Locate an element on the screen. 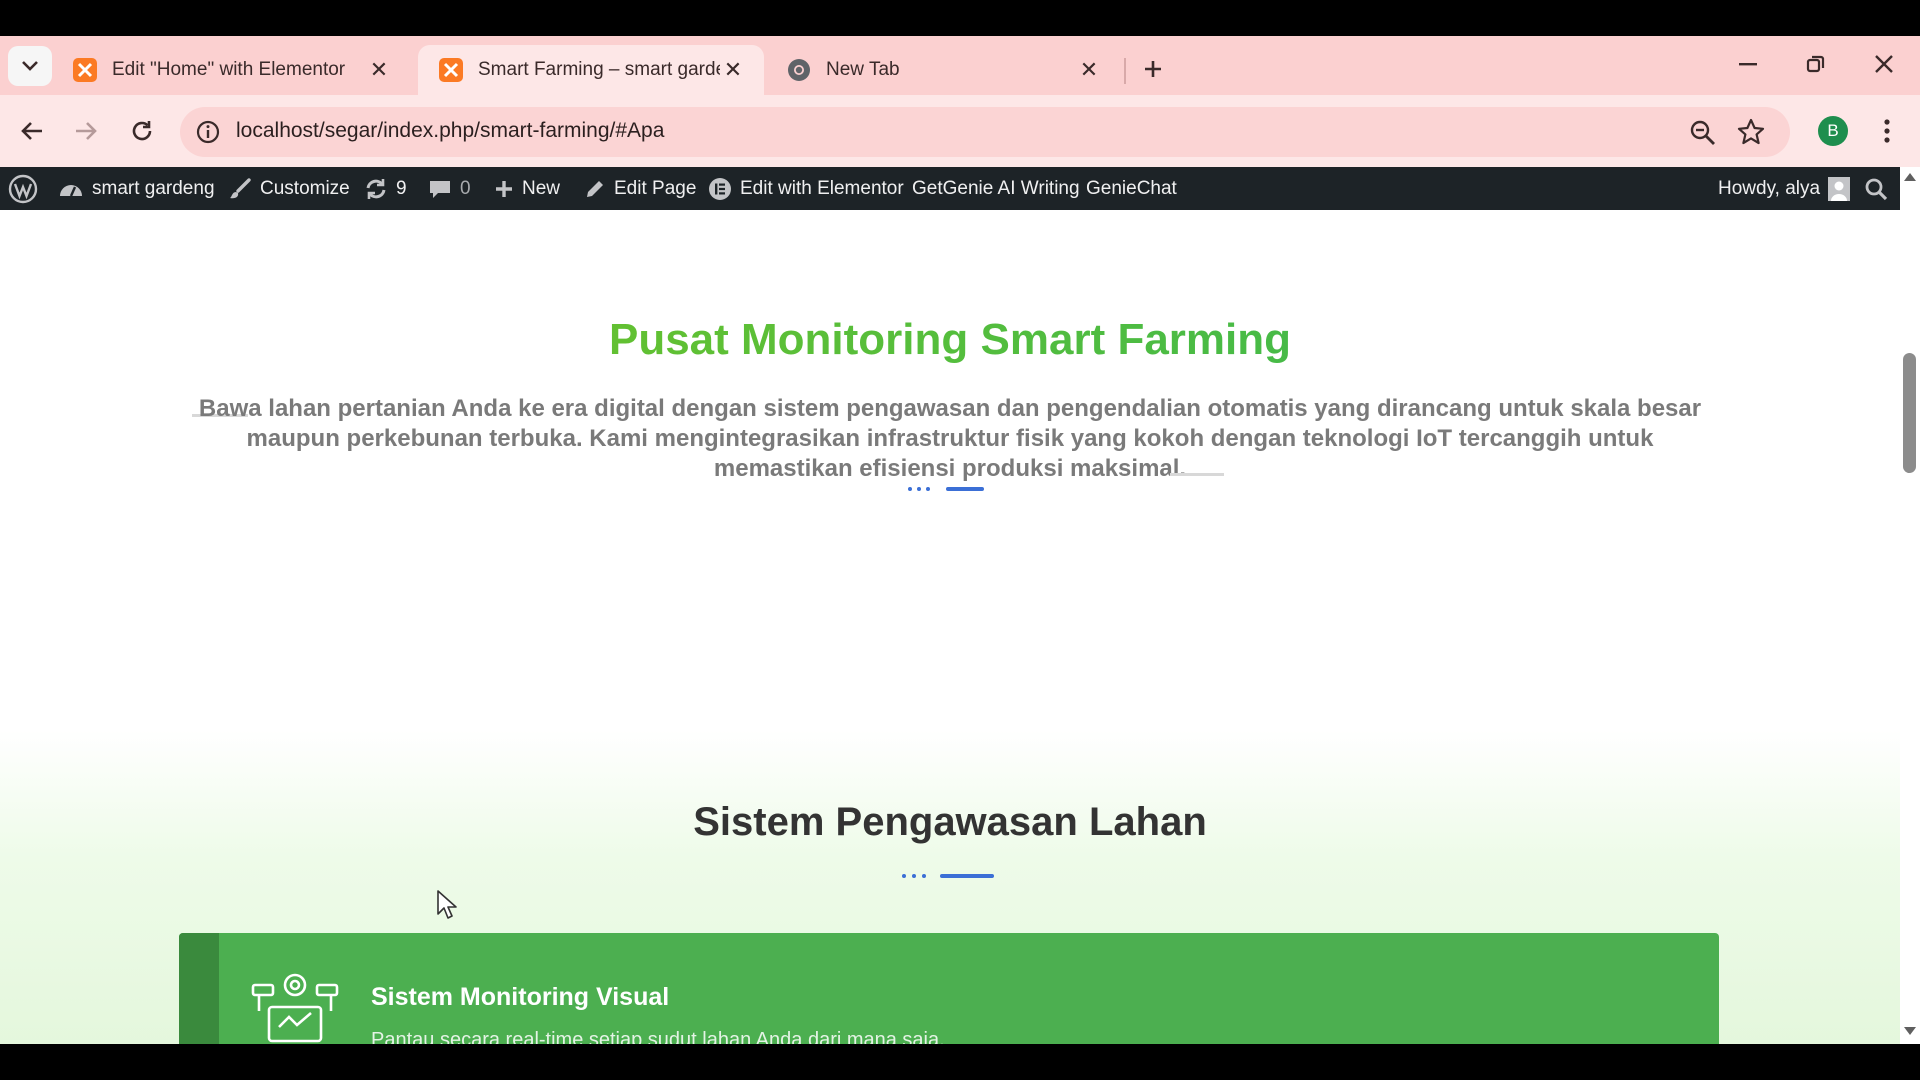 The image size is (1920, 1080). page-scrollbar is located at coordinates (1910, 605).